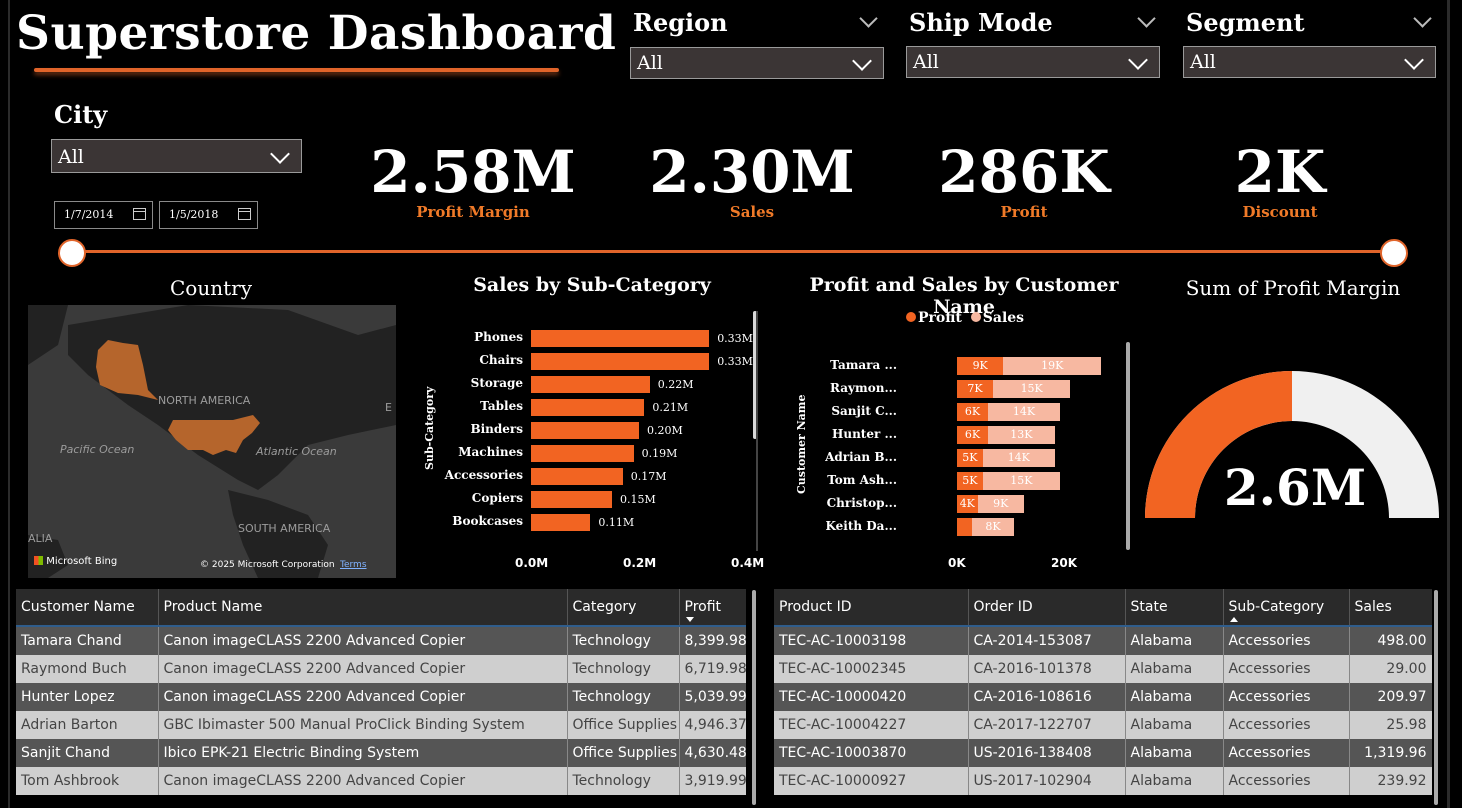  Describe the element at coordinates (1000, 504) in the screenshot. I see `sales-bar: 9K` at that location.